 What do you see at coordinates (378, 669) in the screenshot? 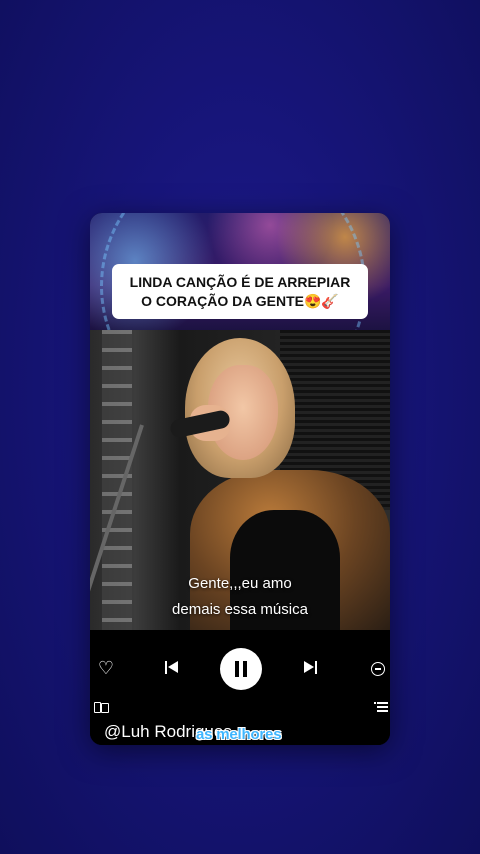
I see `minus-circle-icon` at bounding box center [378, 669].